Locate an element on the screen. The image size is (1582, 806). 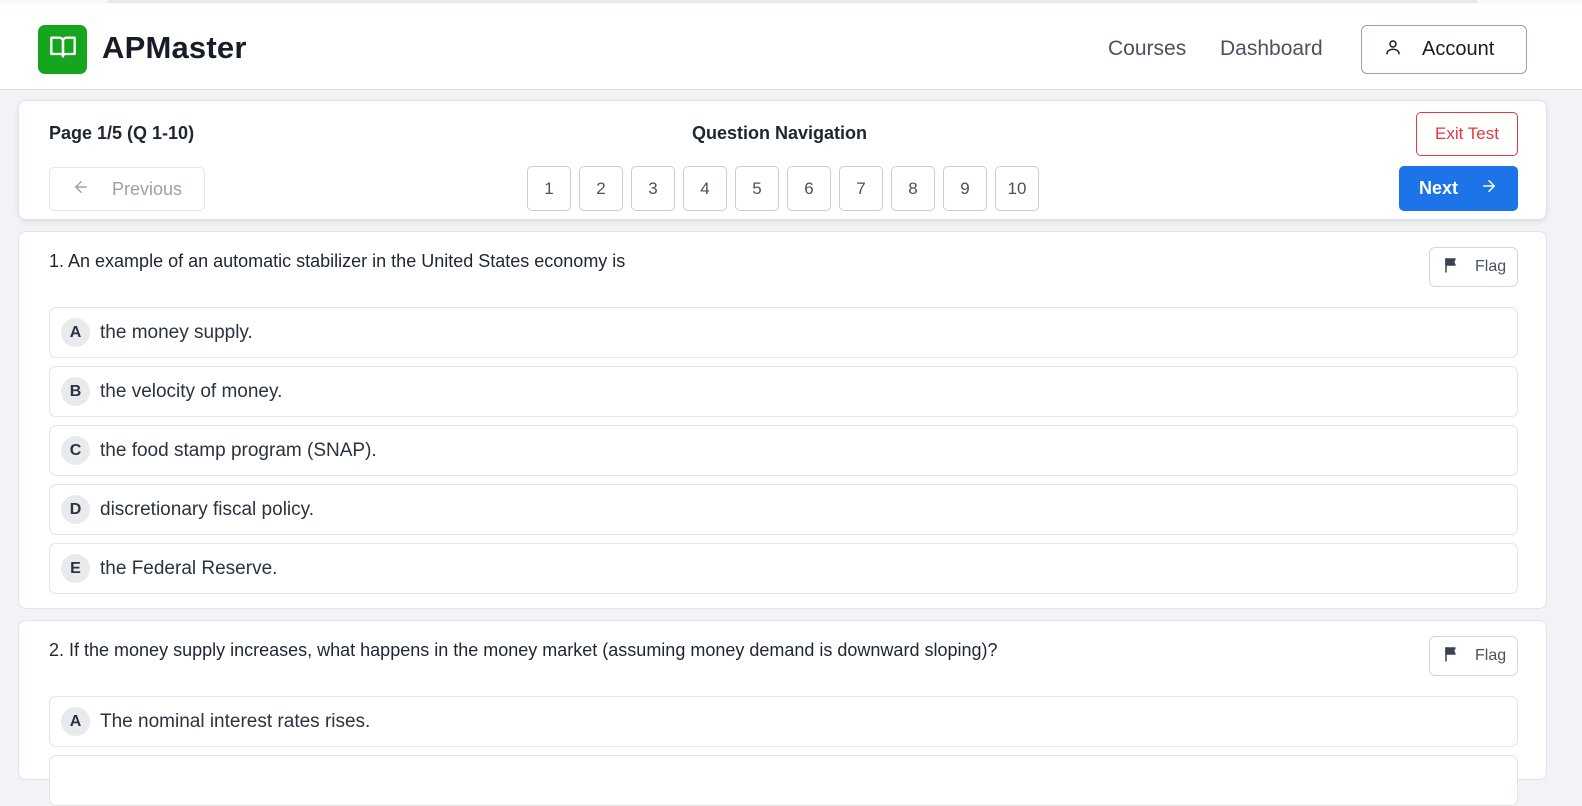
scroll-strip is located at coordinates (793, 1).